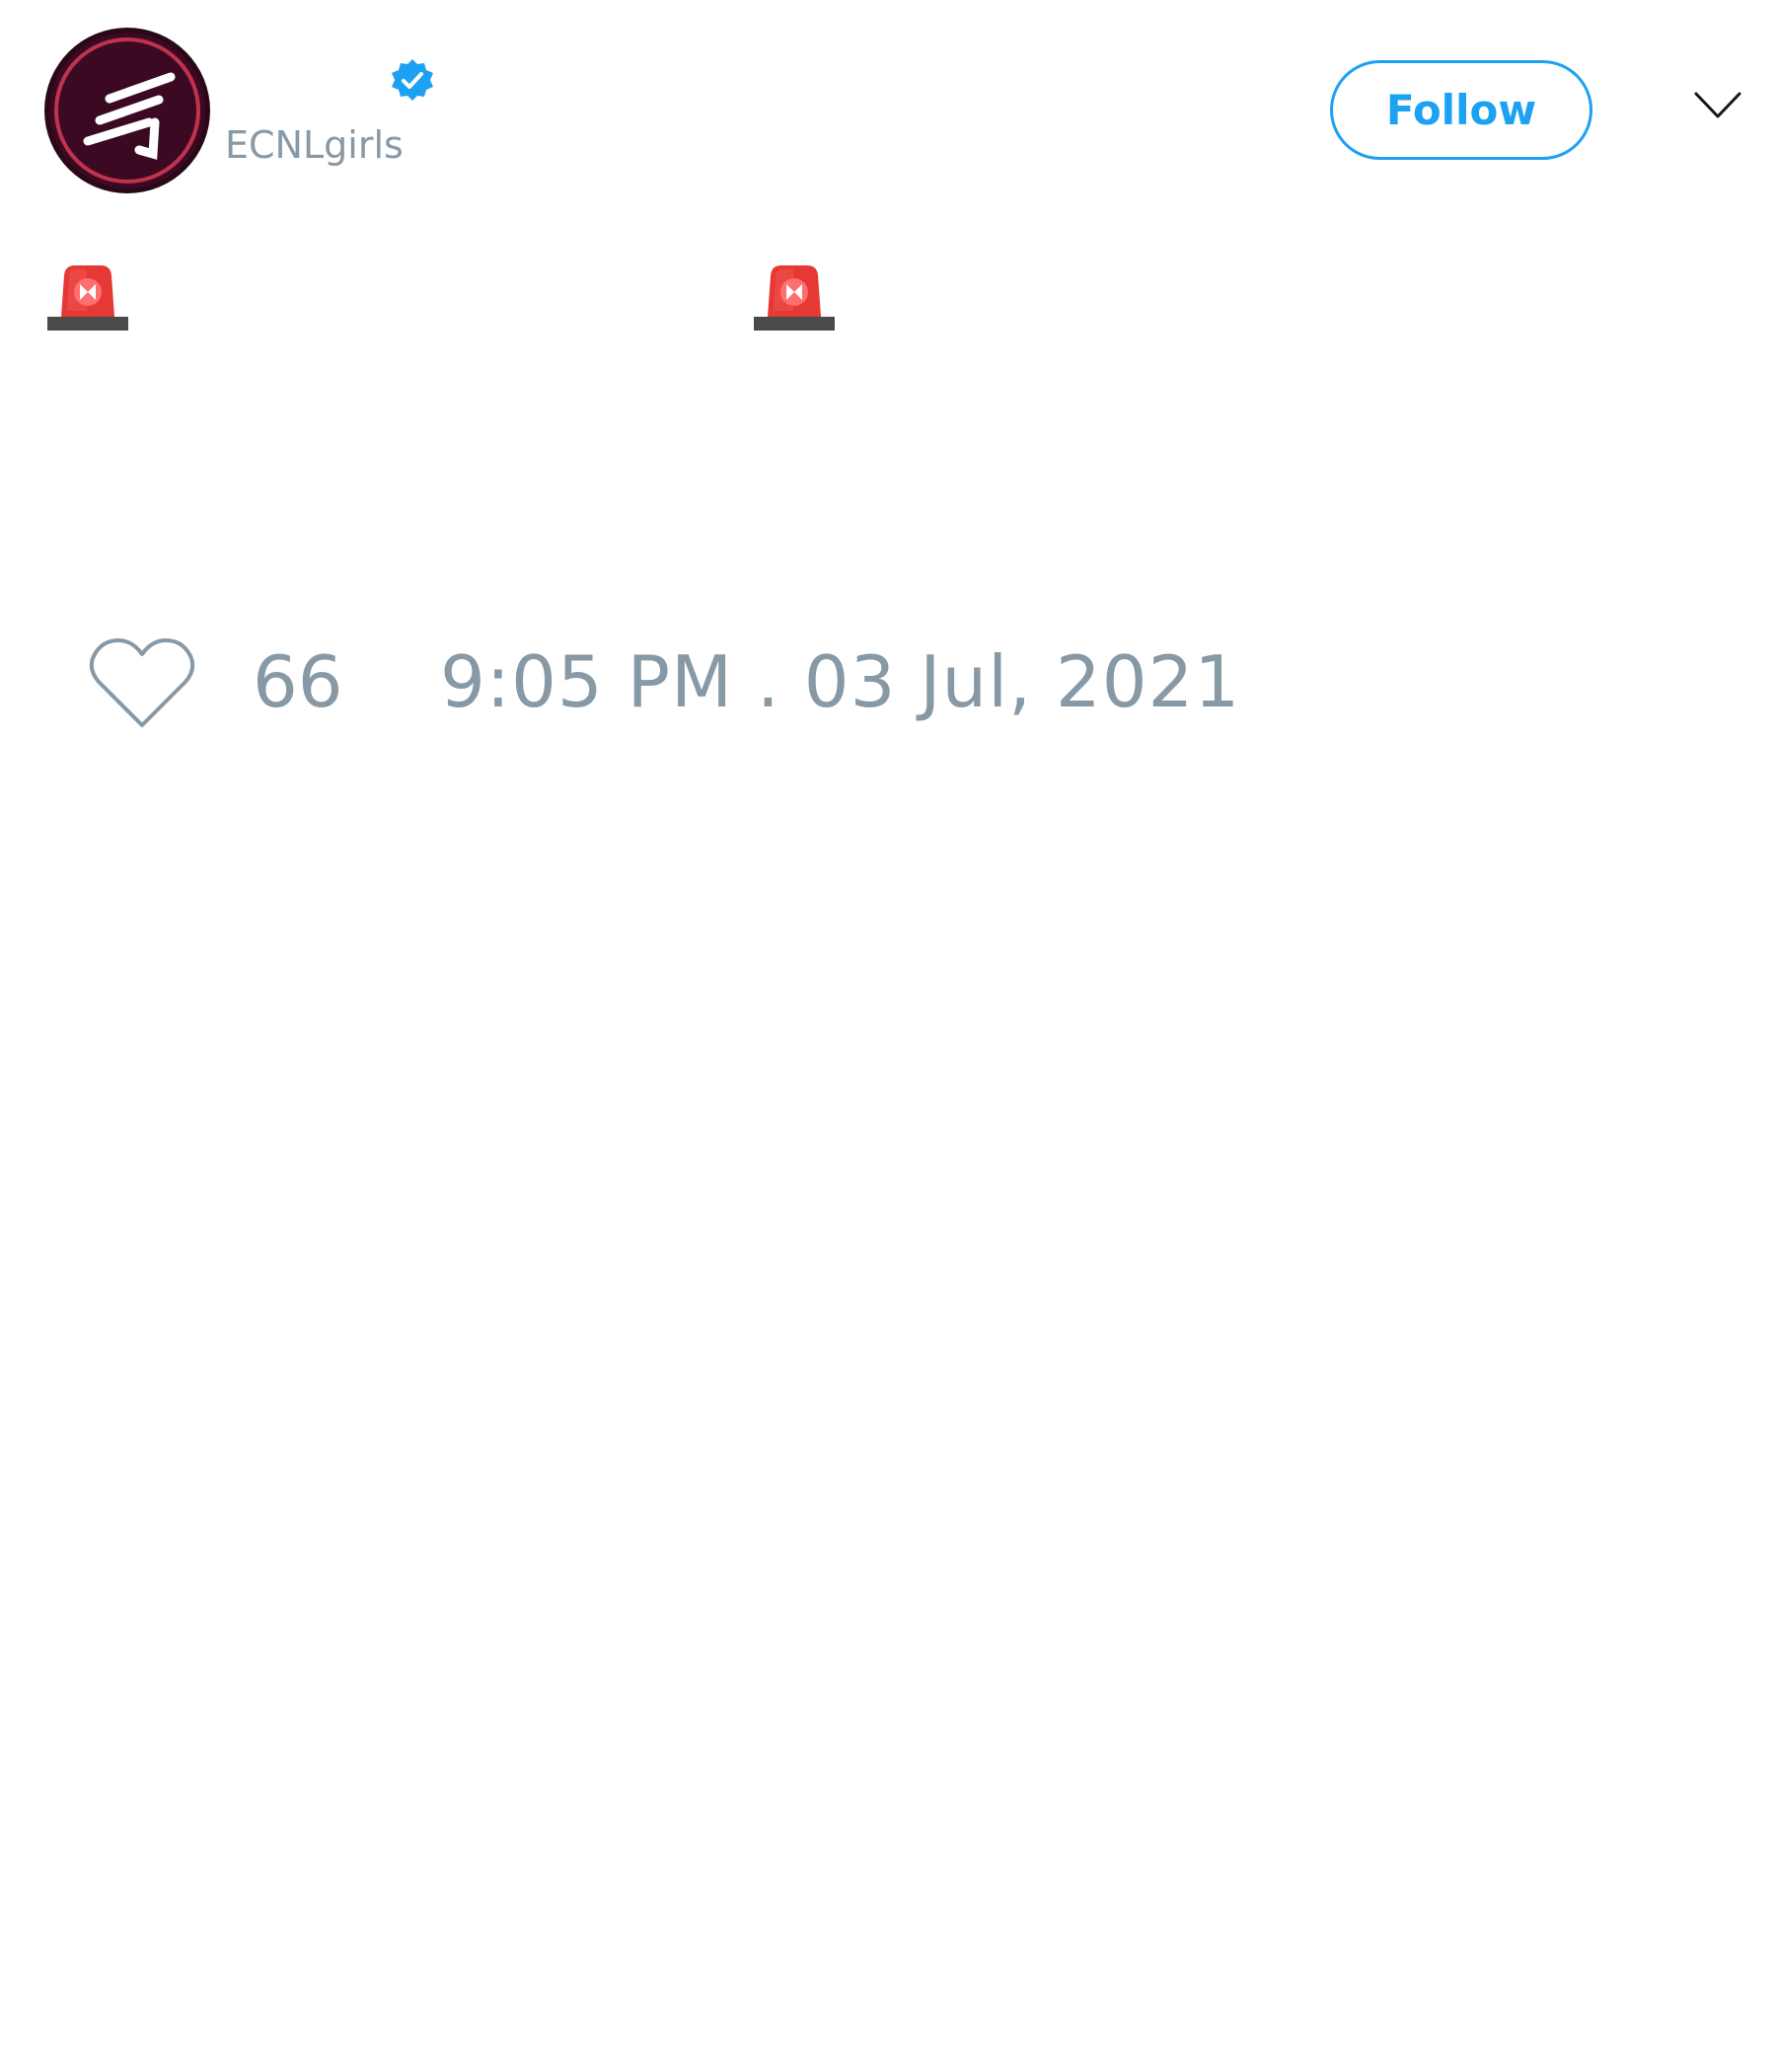  I want to click on verified-badge-icon, so click(413, 81).